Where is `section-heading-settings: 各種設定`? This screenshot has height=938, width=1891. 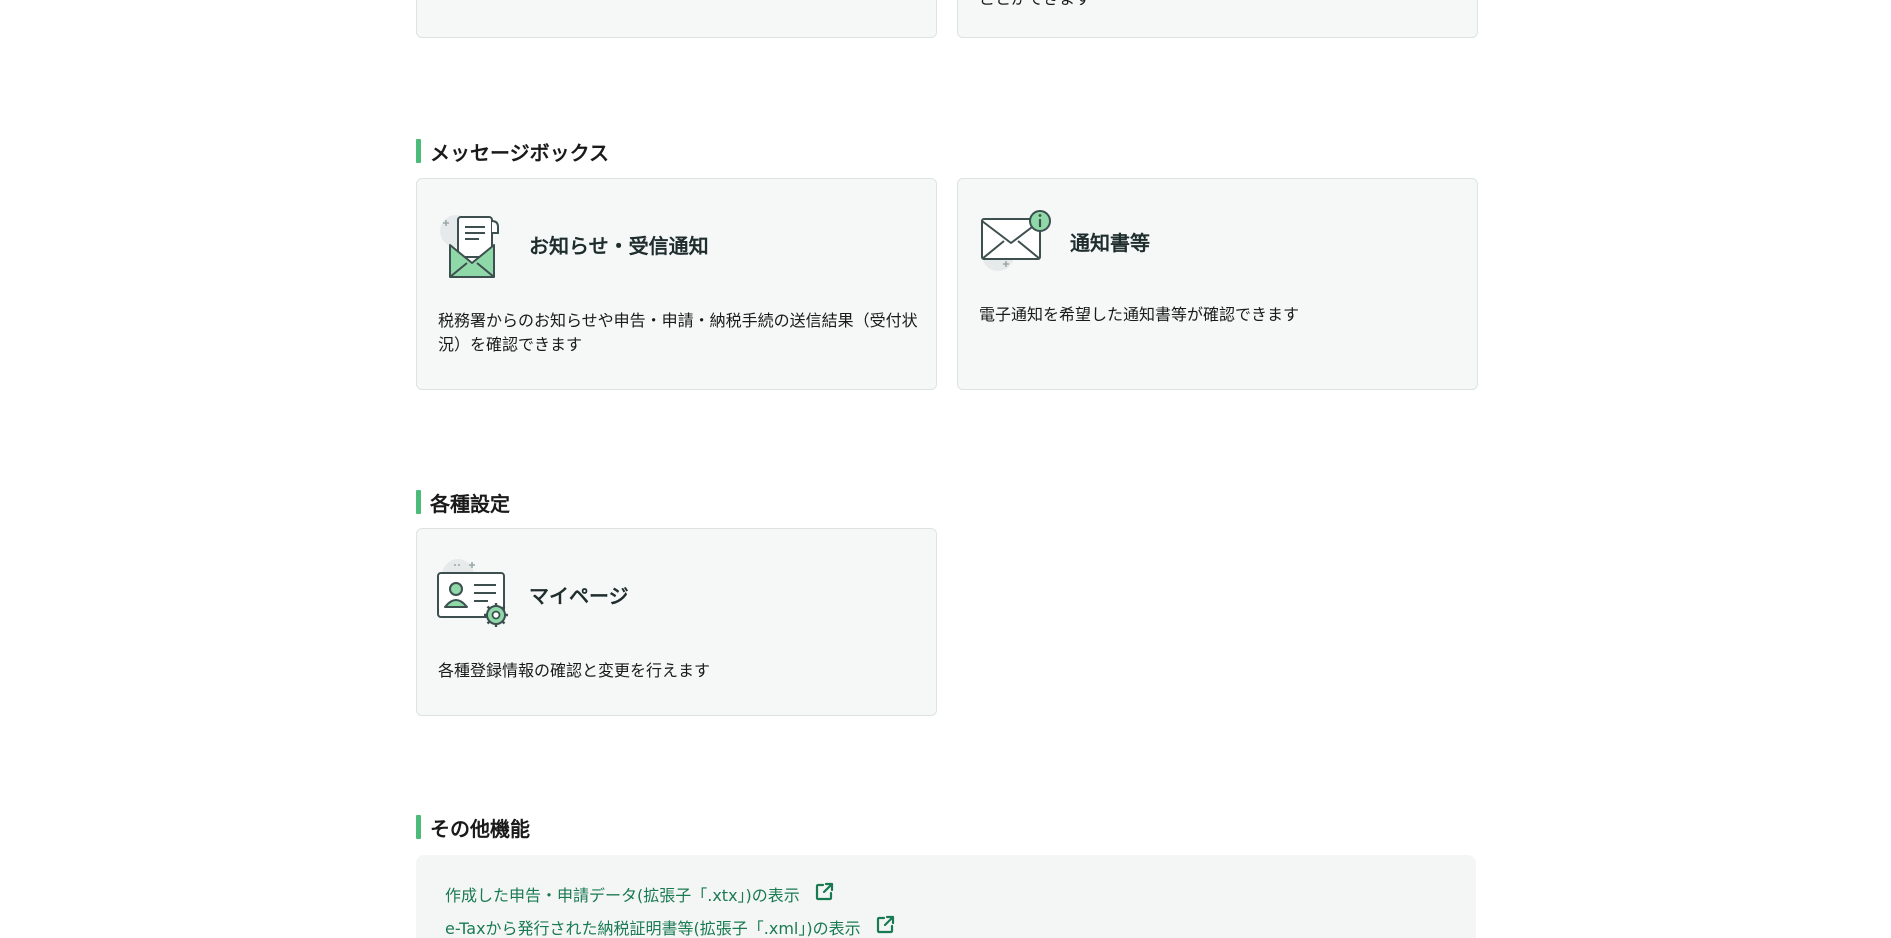 section-heading-settings: 各種設定 is located at coordinates (463, 503).